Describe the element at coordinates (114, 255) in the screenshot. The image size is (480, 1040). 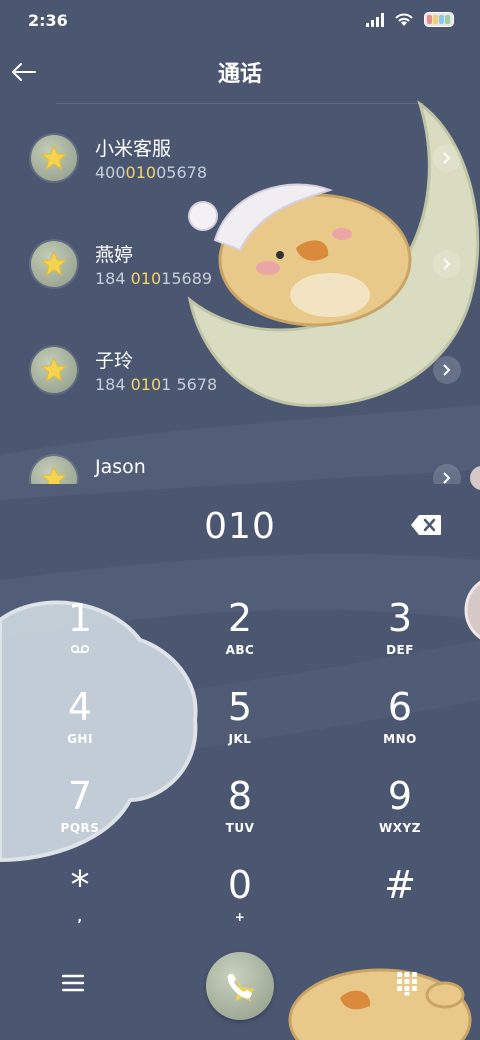
I see `contact-name: 燕婷` at that location.